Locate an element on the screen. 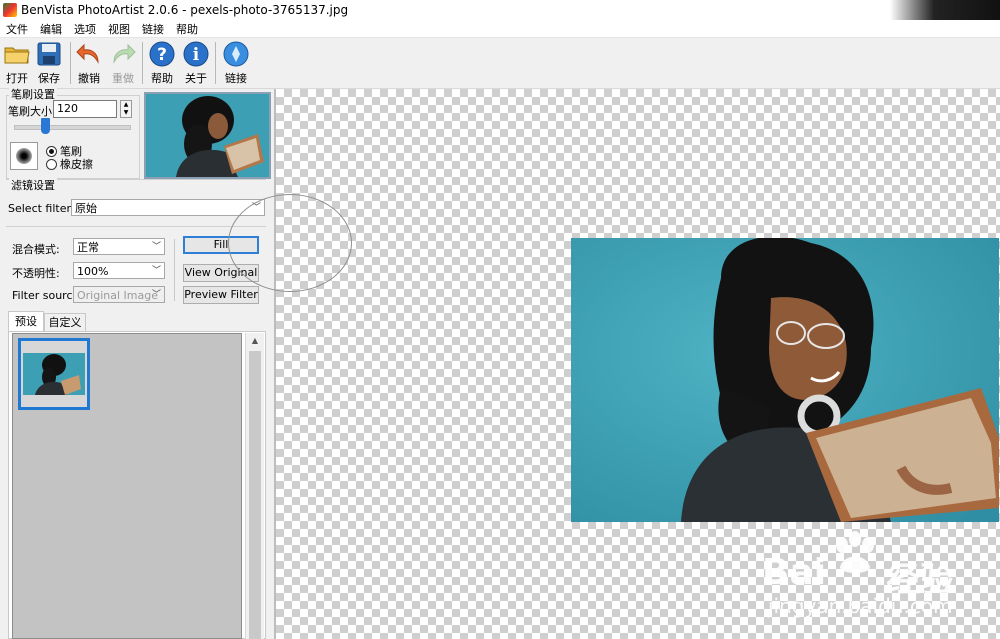  folder-icon is located at coordinates (17, 54).